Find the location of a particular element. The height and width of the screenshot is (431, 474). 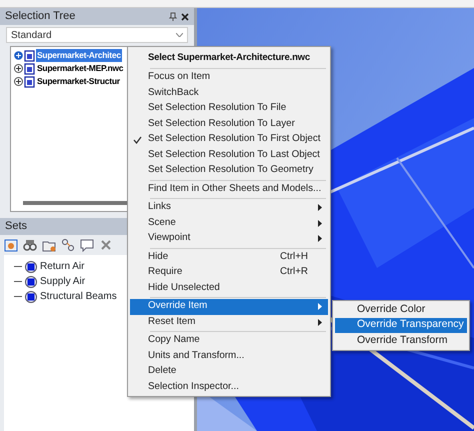

menu-item: SwitchBack is located at coordinates (229, 93).